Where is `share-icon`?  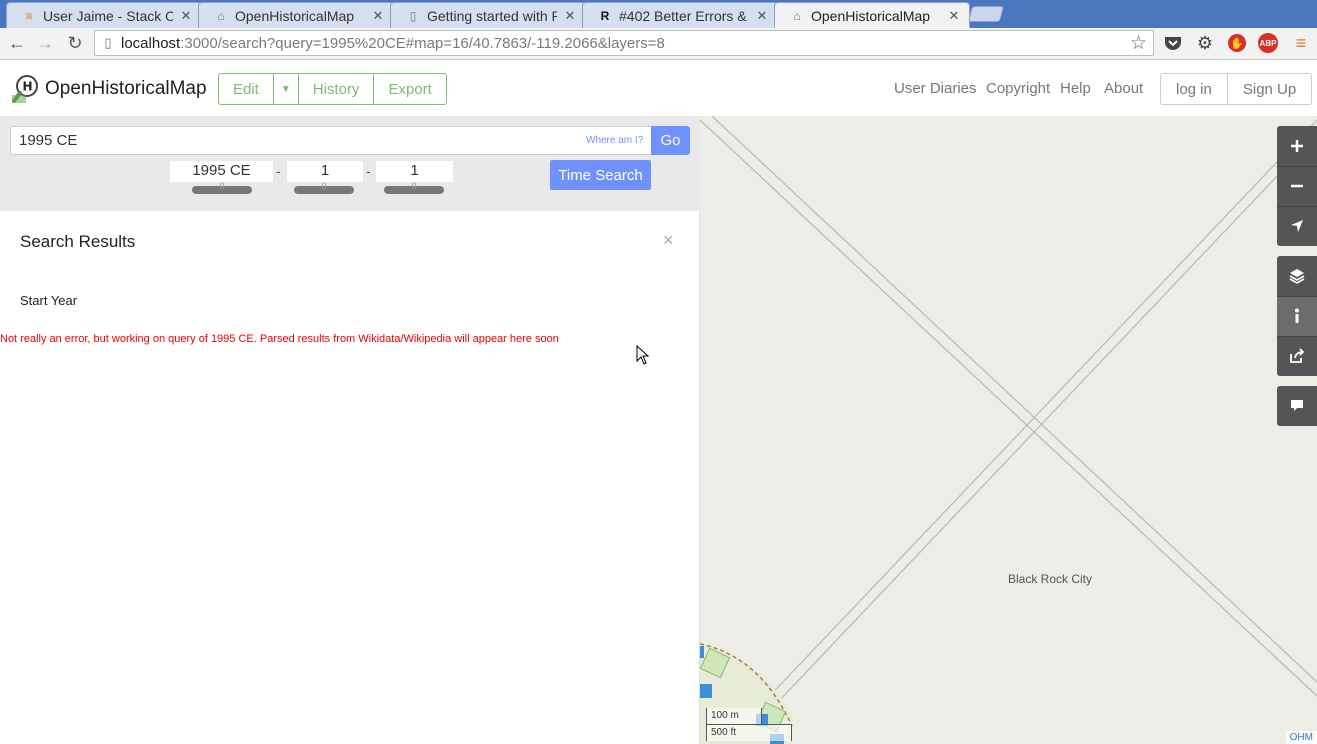 share-icon is located at coordinates (1297, 356).